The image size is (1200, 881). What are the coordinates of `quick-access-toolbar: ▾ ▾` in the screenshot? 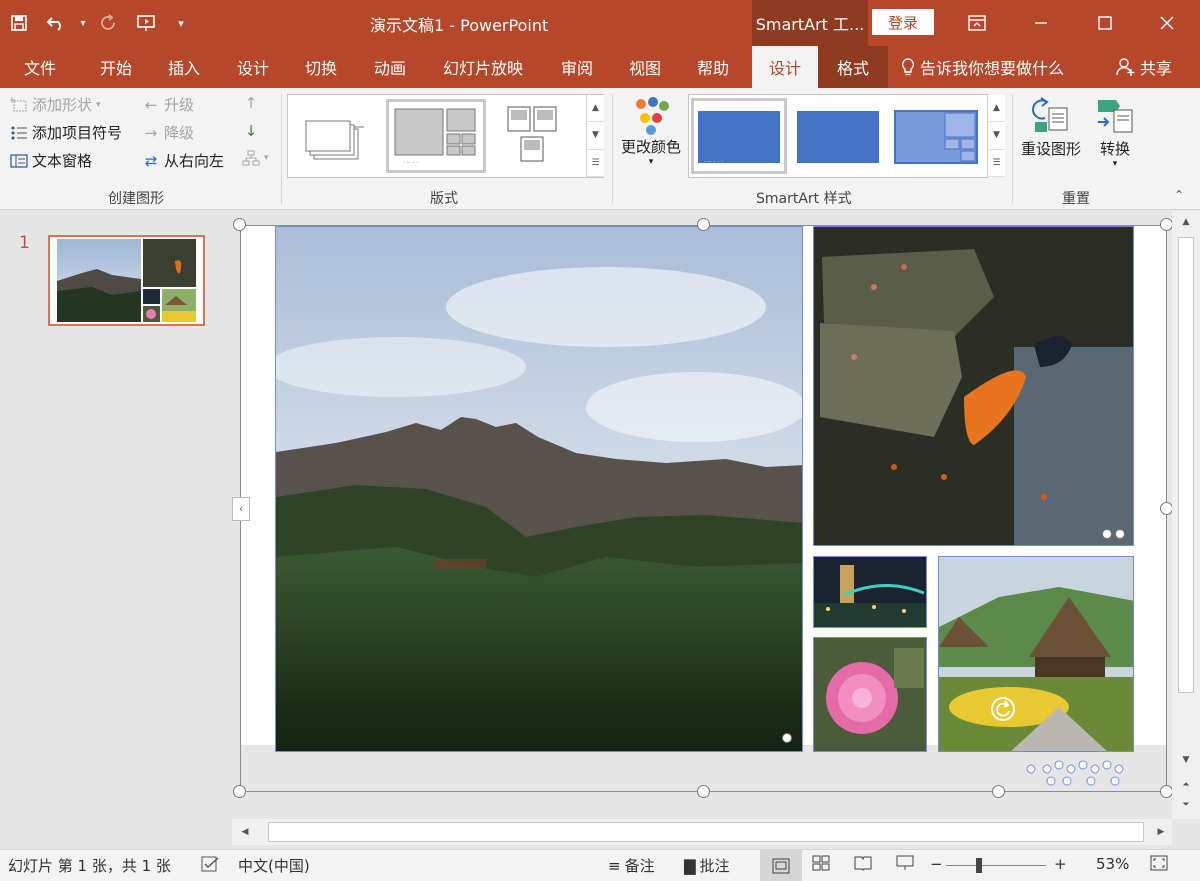 It's located at (98, 23).